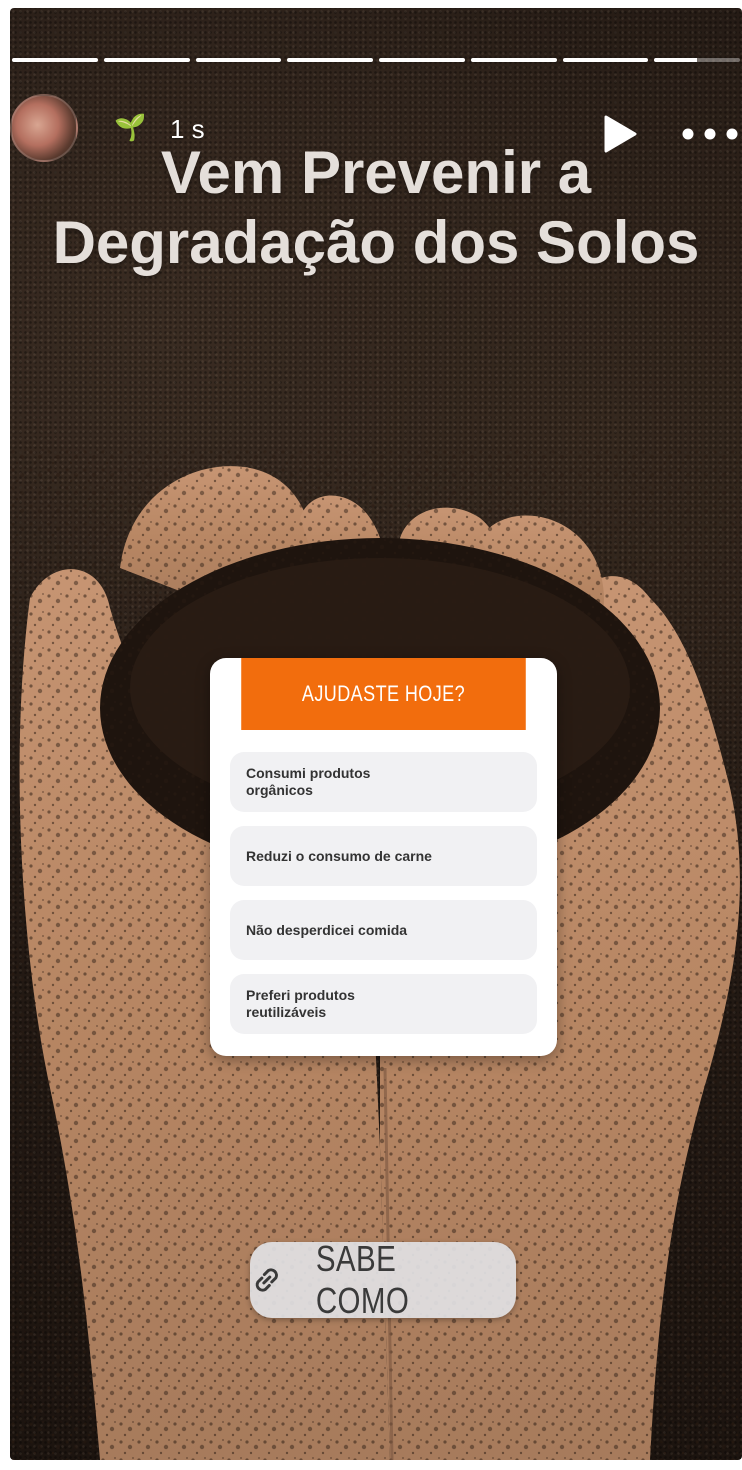 The width and height of the screenshot is (742, 1470). Describe the element at coordinates (383, 1004) in the screenshot. I see `poll-option: Preferi produtos reutilizáveis` at that location.